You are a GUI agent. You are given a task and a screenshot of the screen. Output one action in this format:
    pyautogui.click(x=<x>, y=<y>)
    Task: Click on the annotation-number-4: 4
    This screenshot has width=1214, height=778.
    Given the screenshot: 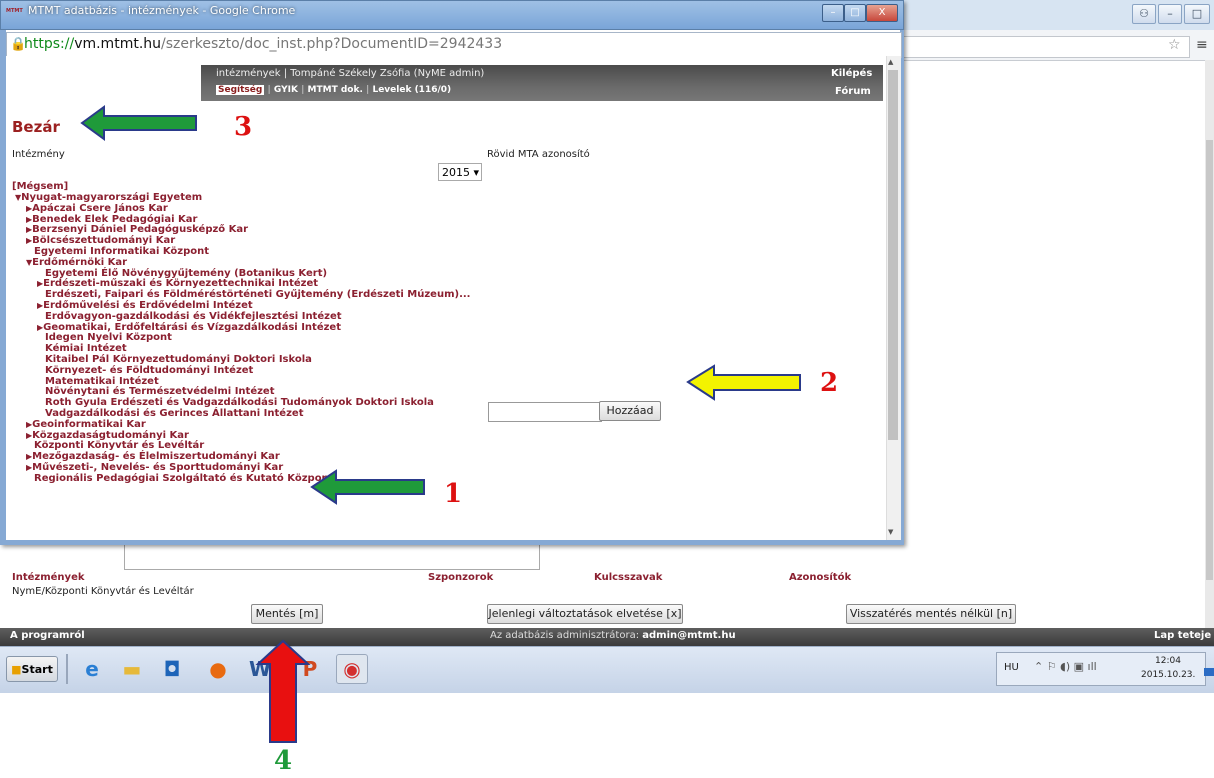 What is the action you would take?
    pyautogui.click(x=283, y=761)
    